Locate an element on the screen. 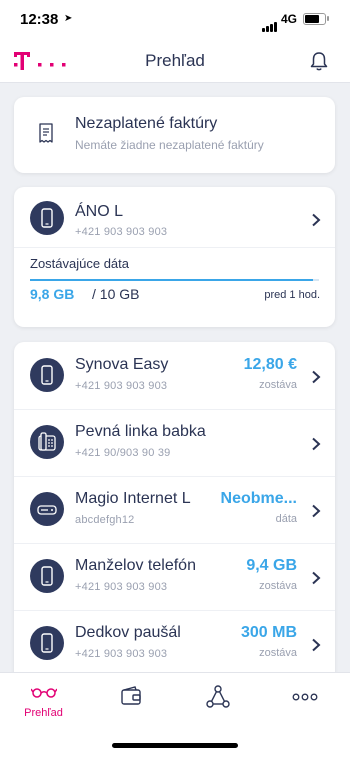  service-value: 12,80 € is located at coordinates (270, 364).